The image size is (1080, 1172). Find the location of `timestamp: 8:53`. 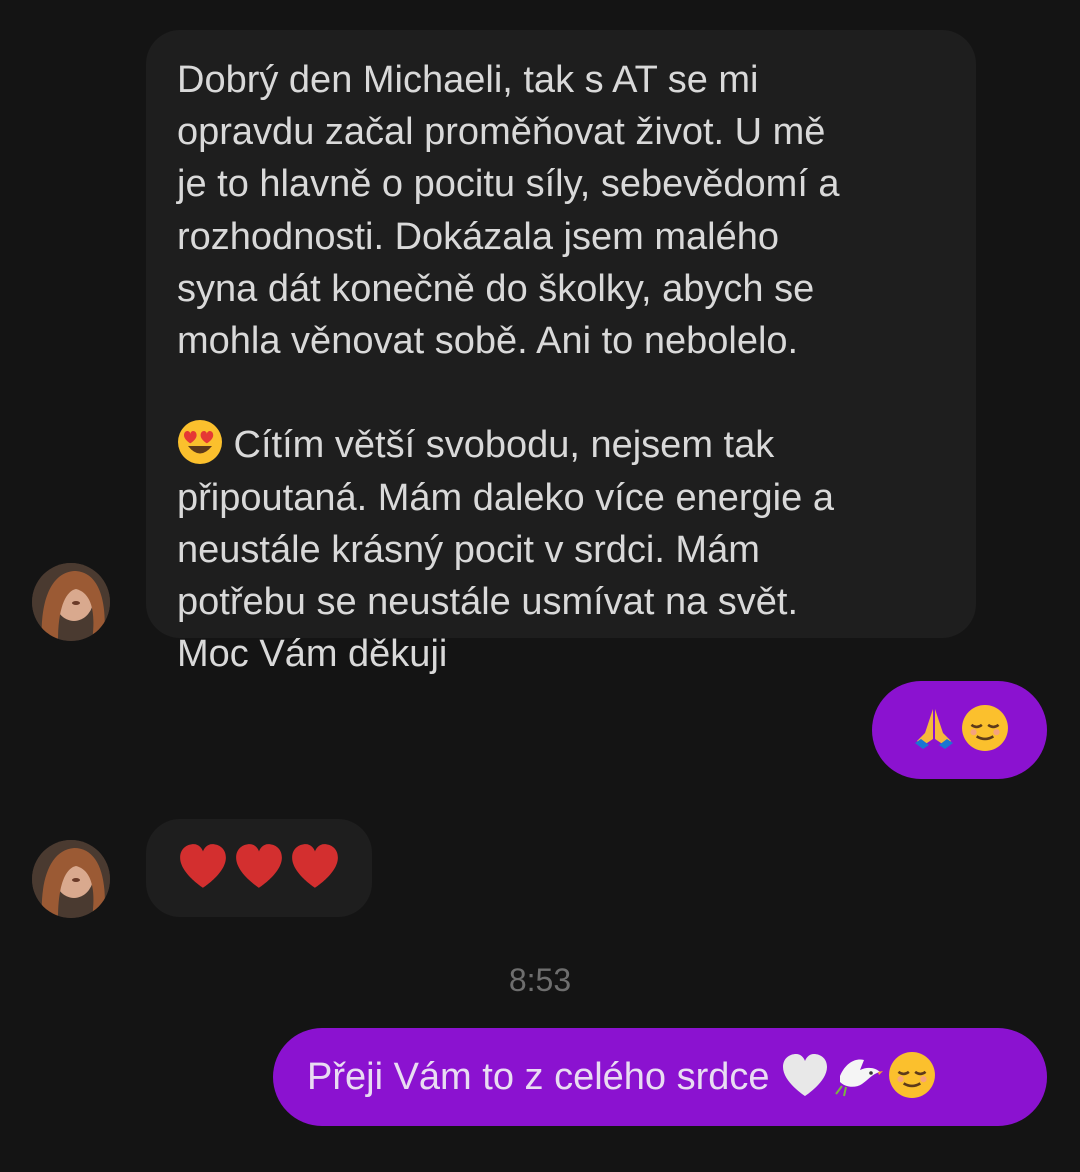

timestamp: 8:53 is located at coordinates (540, 980).